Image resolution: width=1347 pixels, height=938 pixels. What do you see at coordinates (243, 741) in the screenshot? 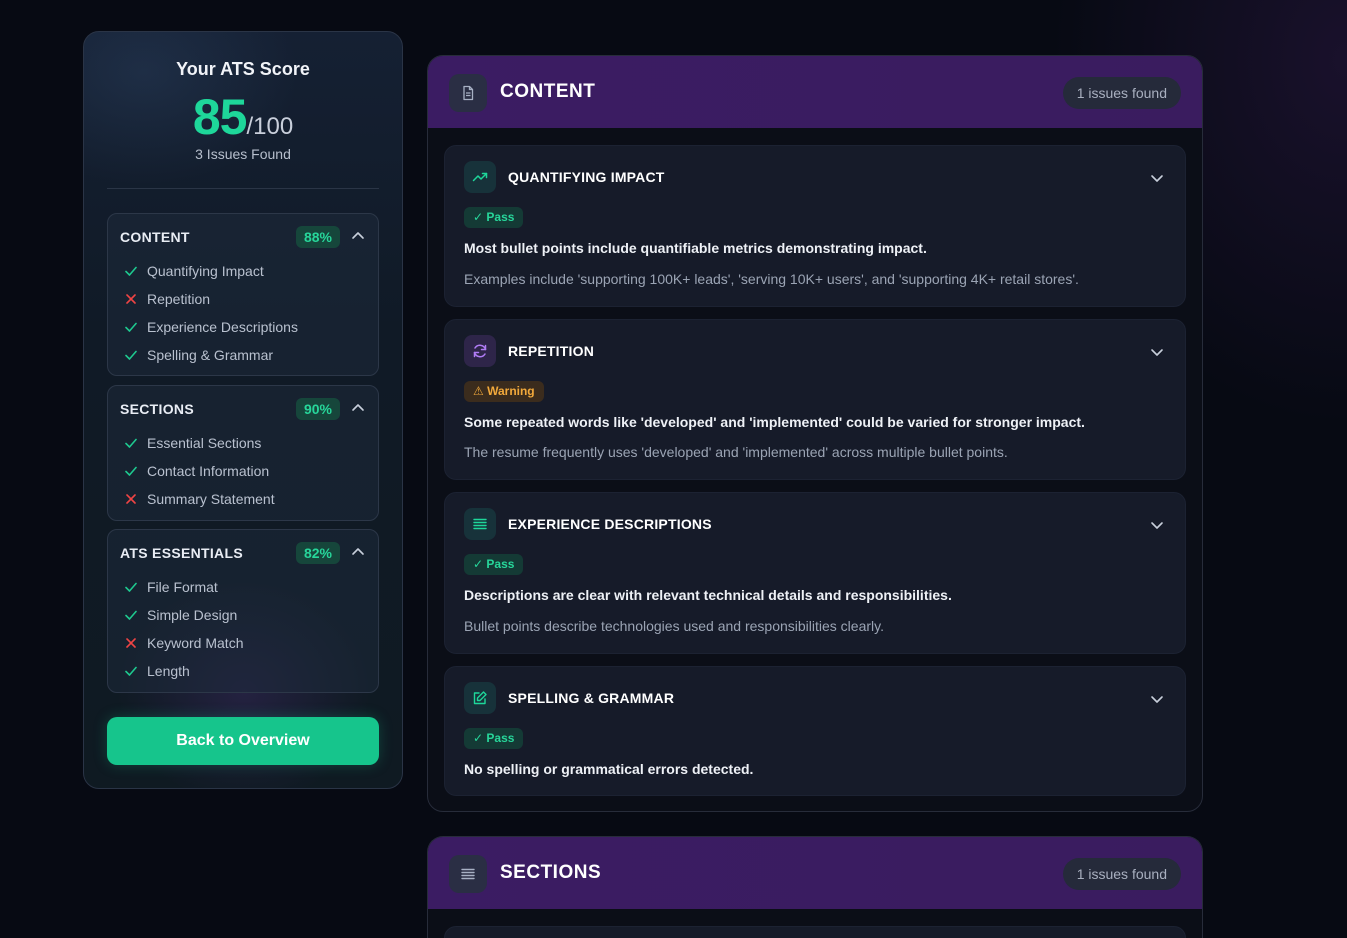
I see `back-to-overview-button: Back to Overview` at bounding box center [243, 741].